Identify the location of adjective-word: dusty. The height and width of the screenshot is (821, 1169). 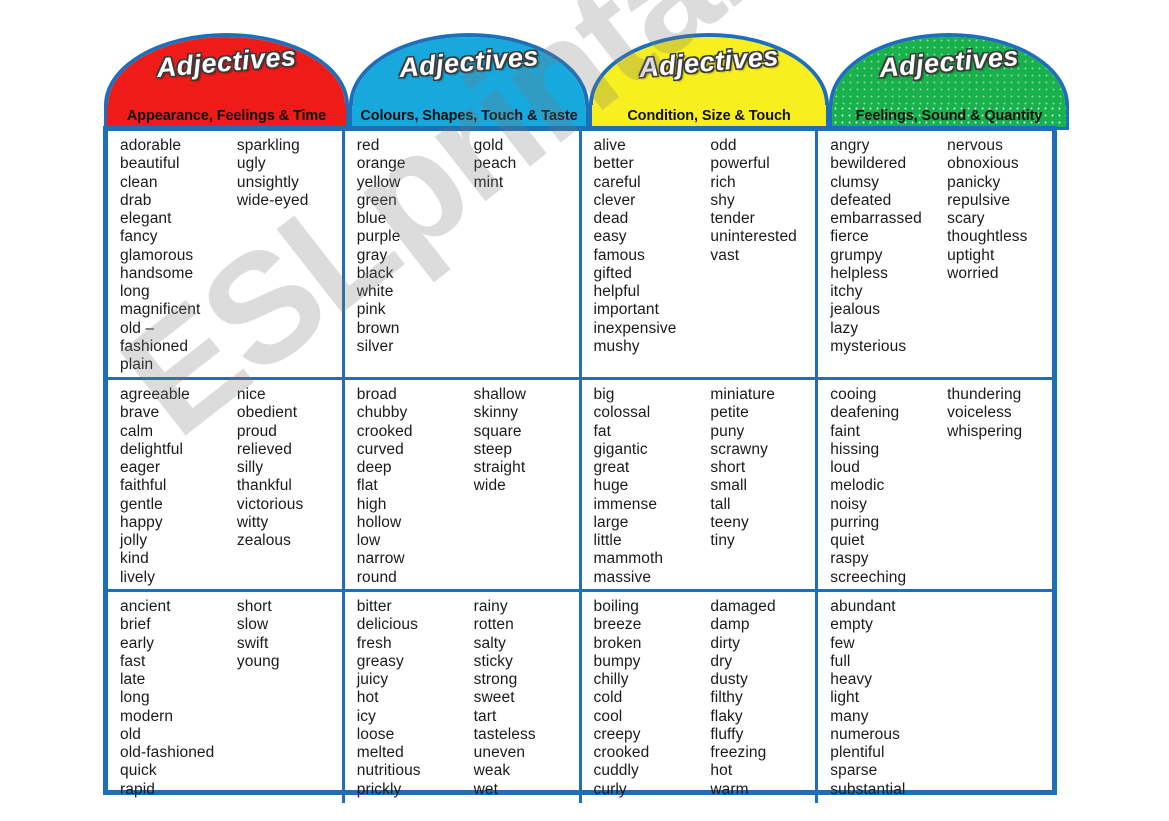
(729, 679).